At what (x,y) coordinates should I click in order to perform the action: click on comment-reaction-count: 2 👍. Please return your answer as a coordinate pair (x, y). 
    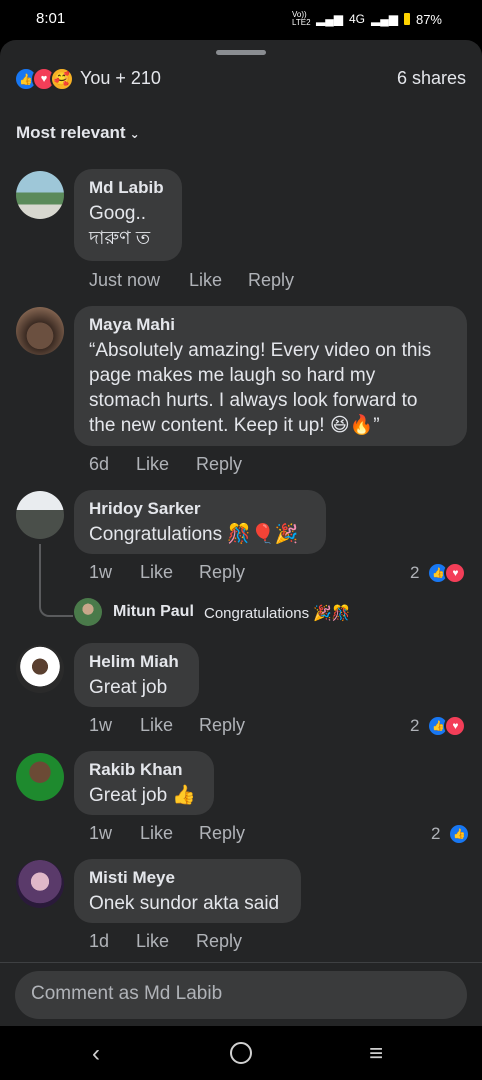
    Looking at the image, I should click on (451, 834).